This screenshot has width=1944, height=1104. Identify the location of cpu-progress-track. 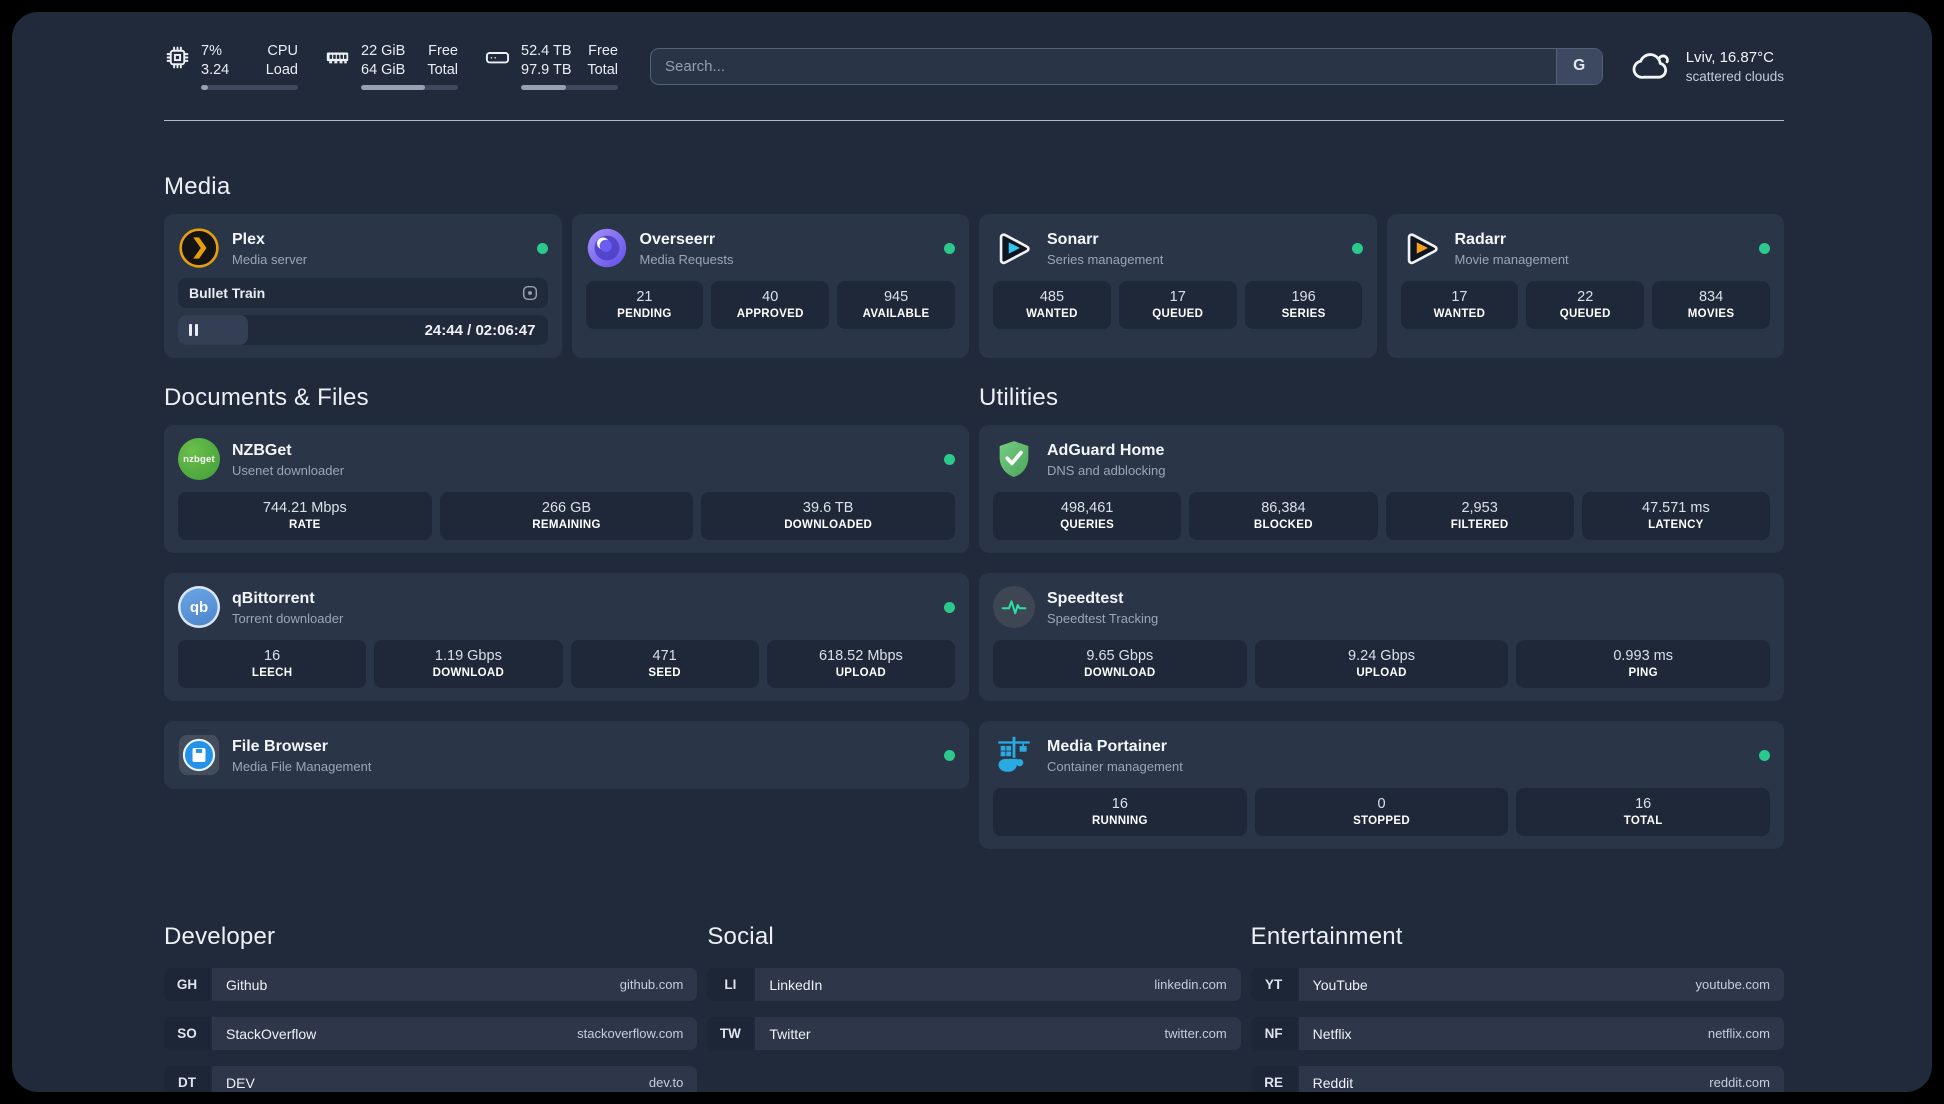
(249, 88).